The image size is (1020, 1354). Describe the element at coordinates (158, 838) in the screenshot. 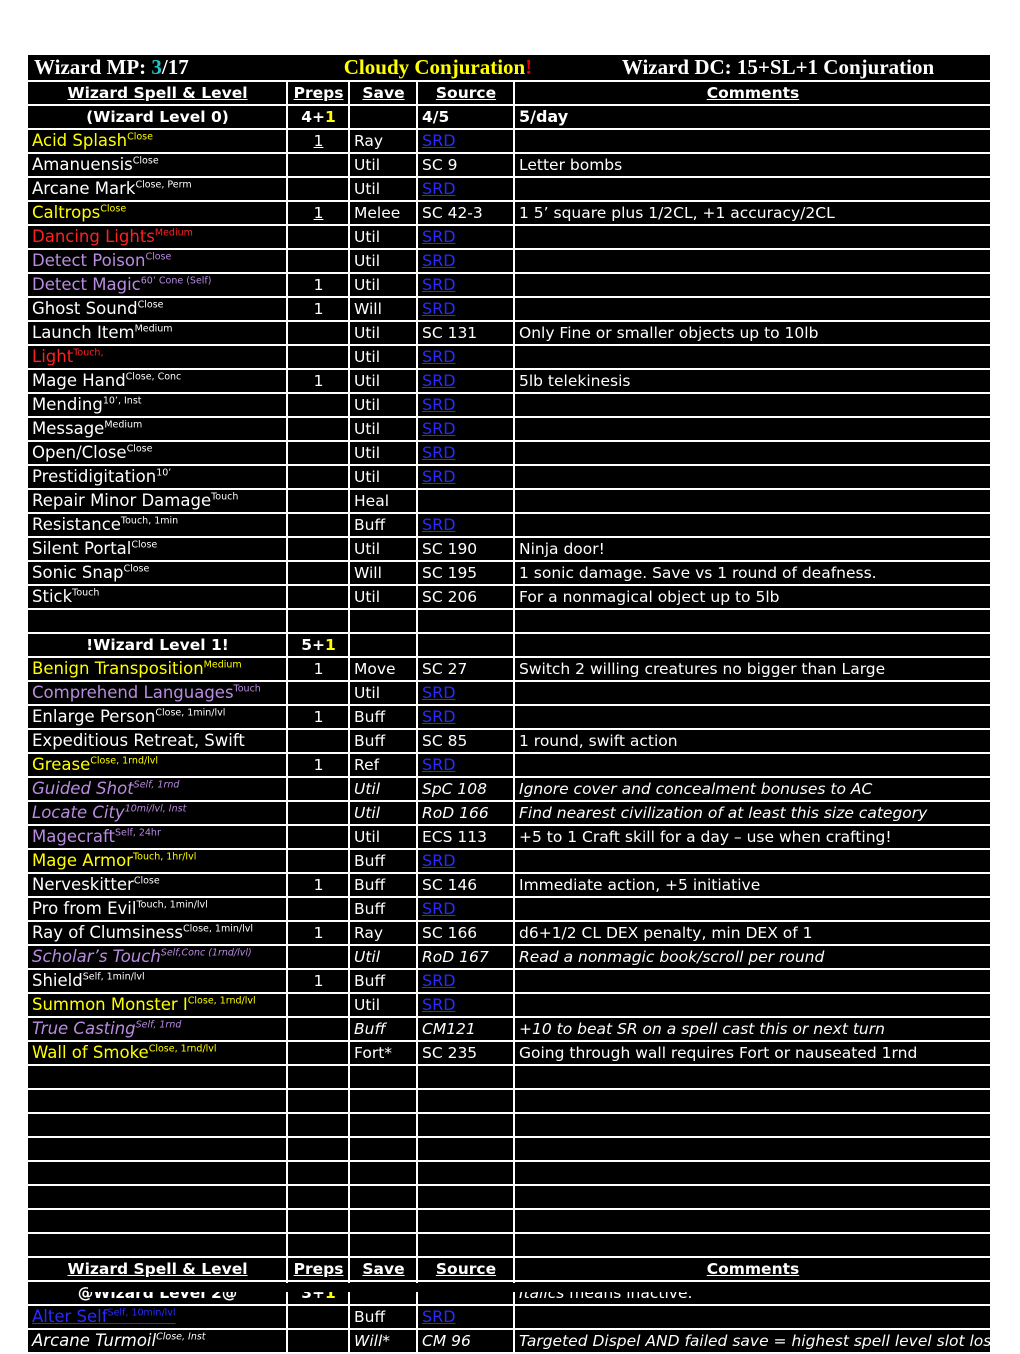

I see `spell-name-cell: MagecraftSelf, 24hr` at that location.